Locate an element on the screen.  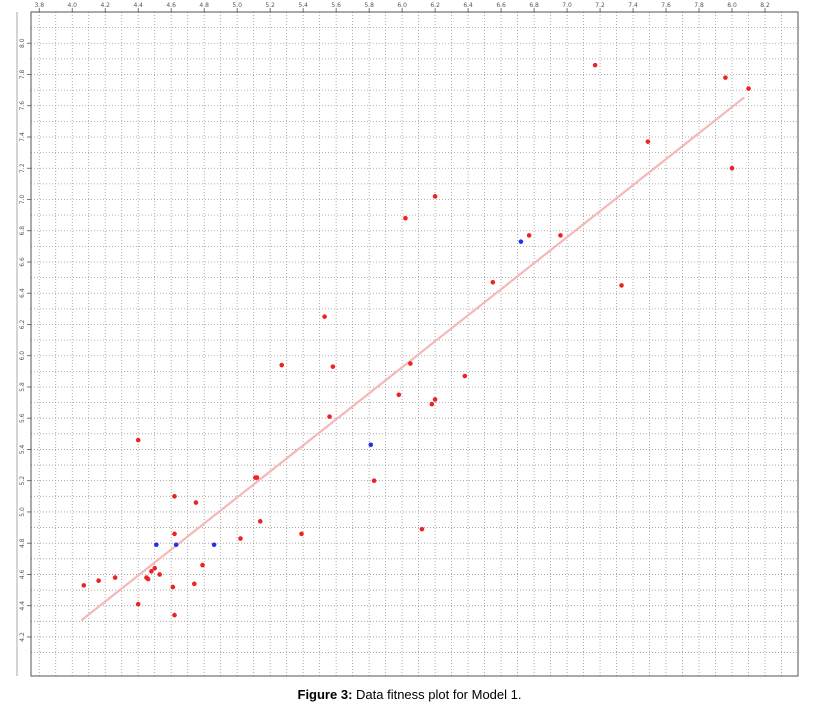
x-tick-label: 8.0 is located at coordinates (732, 5).